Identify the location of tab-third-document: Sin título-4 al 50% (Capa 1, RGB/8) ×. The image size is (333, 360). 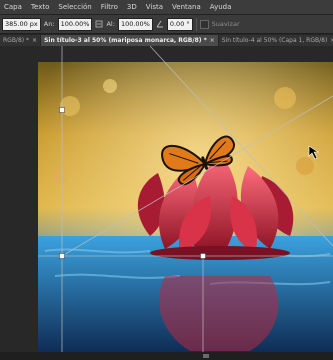
(275, 40).